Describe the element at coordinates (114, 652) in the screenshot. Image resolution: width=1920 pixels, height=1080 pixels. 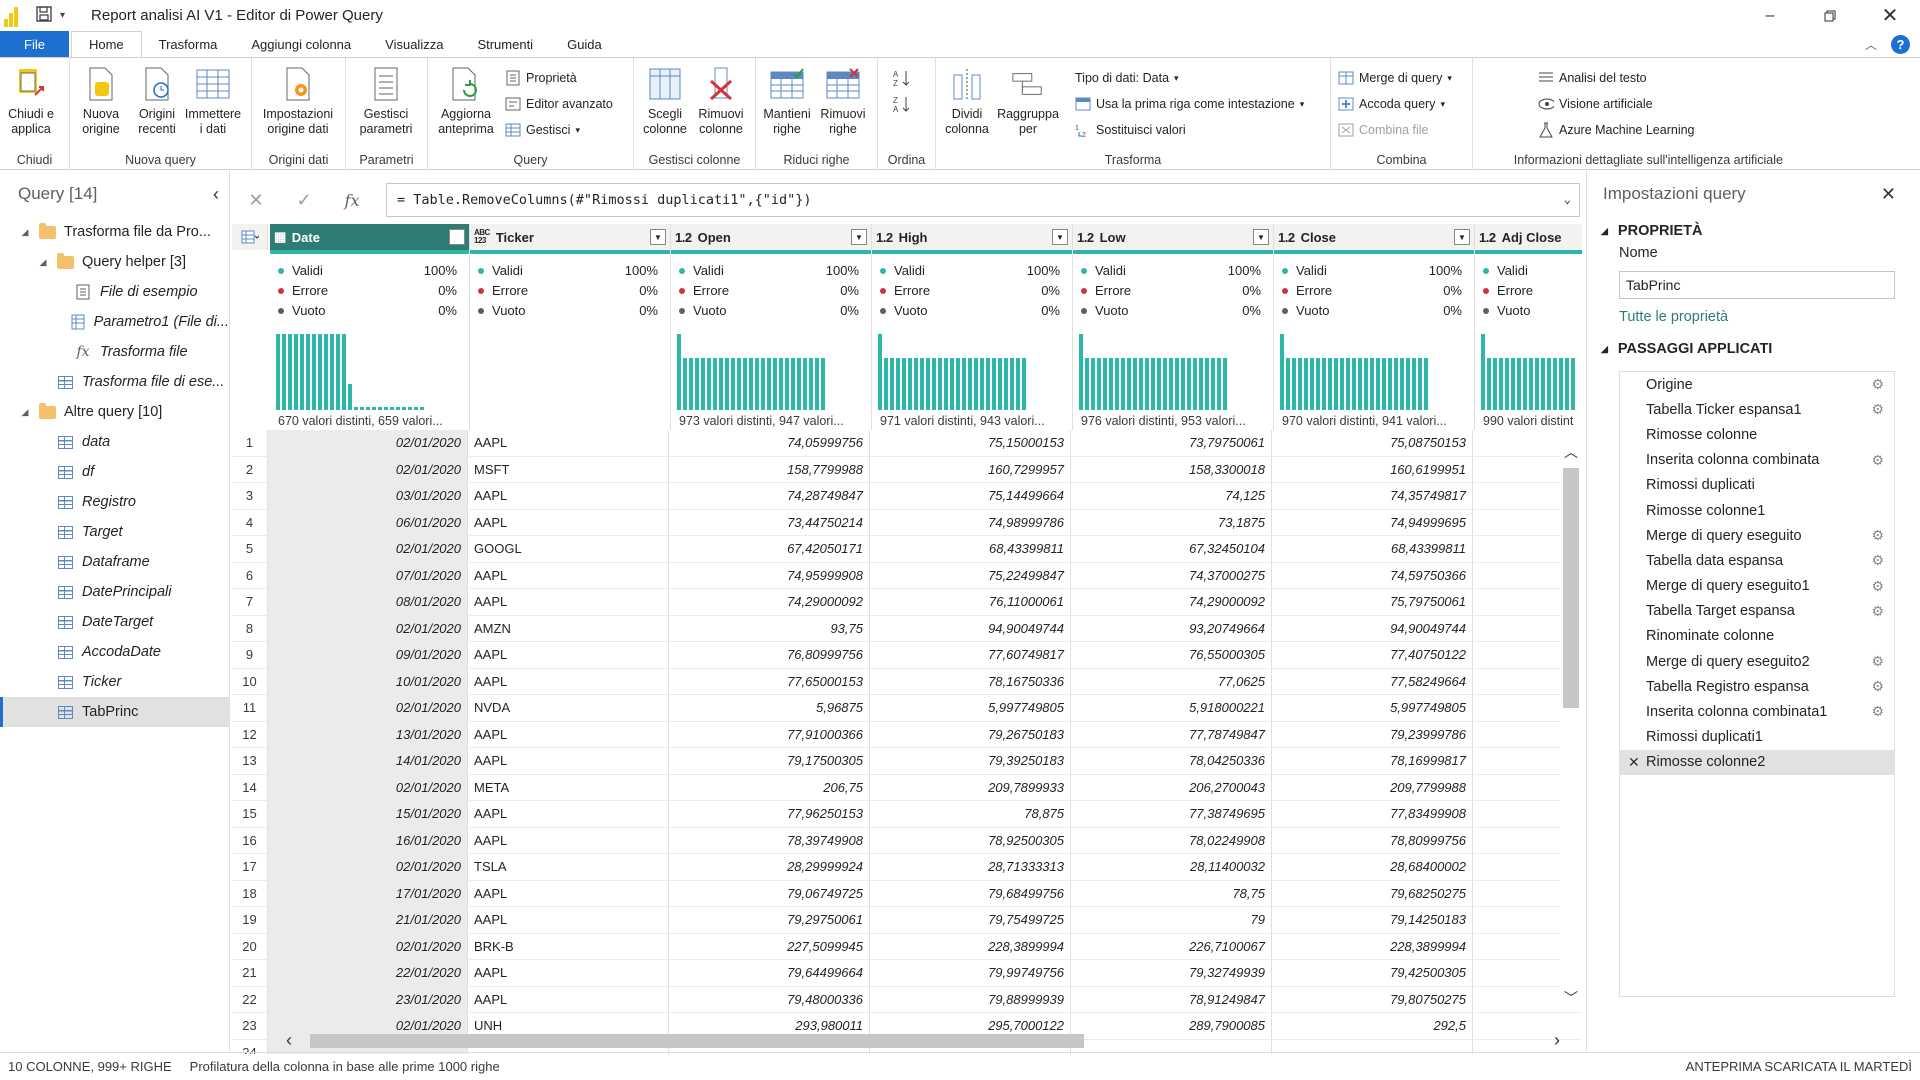
I see `query-item: AccodaDate` at that location.